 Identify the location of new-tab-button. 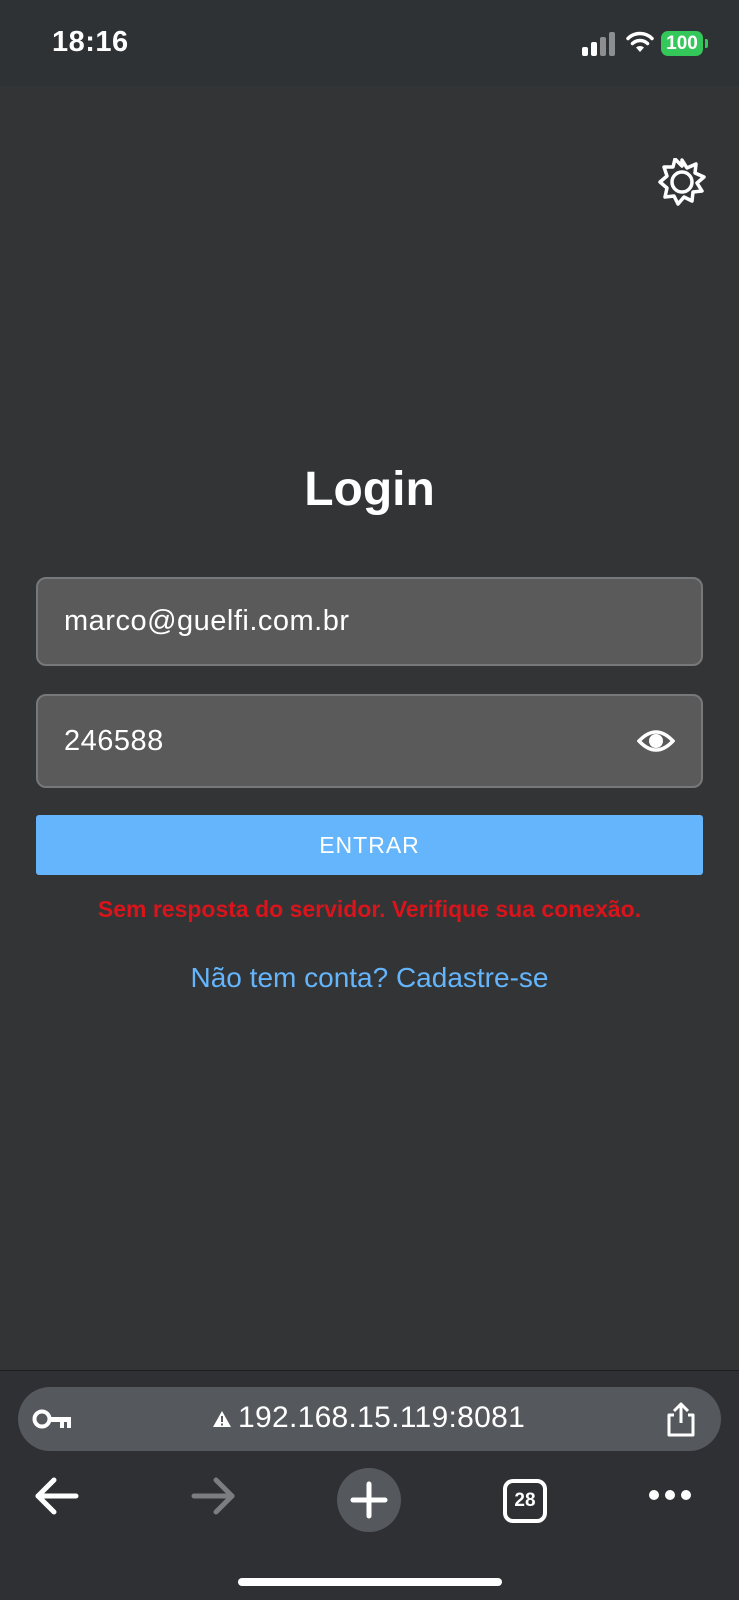
(369, 1500).